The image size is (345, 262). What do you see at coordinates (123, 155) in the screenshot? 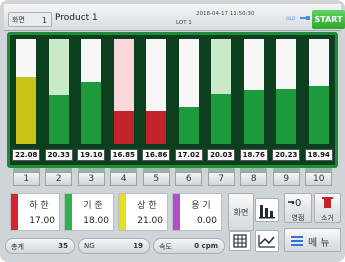
I see `weight-value-4: 16.85` at bounding box center [123, 155].